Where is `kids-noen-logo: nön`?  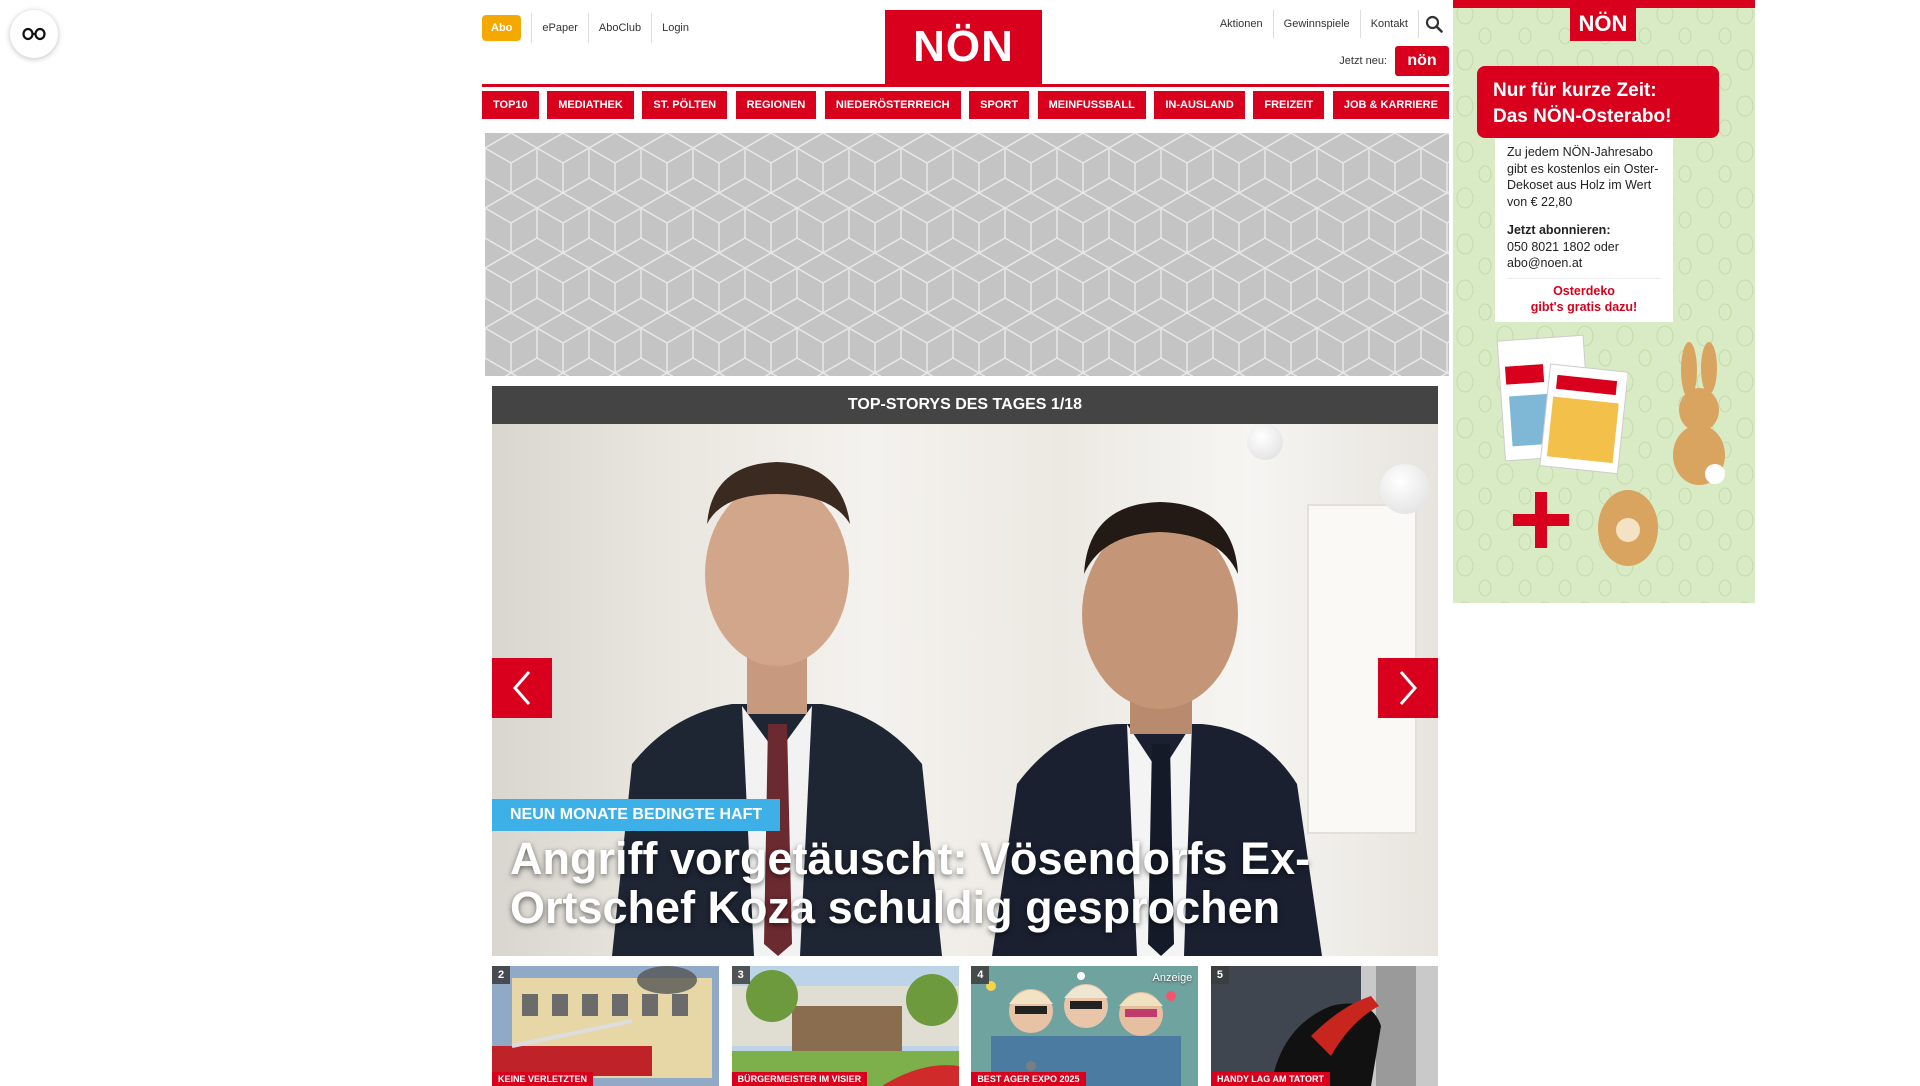
kids-noen-logo: nön is located at coordinates (1422, 61).